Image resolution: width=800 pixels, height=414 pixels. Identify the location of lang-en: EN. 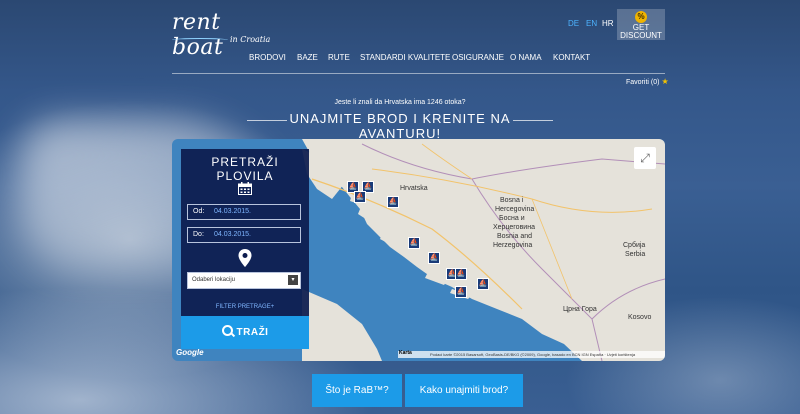
(591, 23).